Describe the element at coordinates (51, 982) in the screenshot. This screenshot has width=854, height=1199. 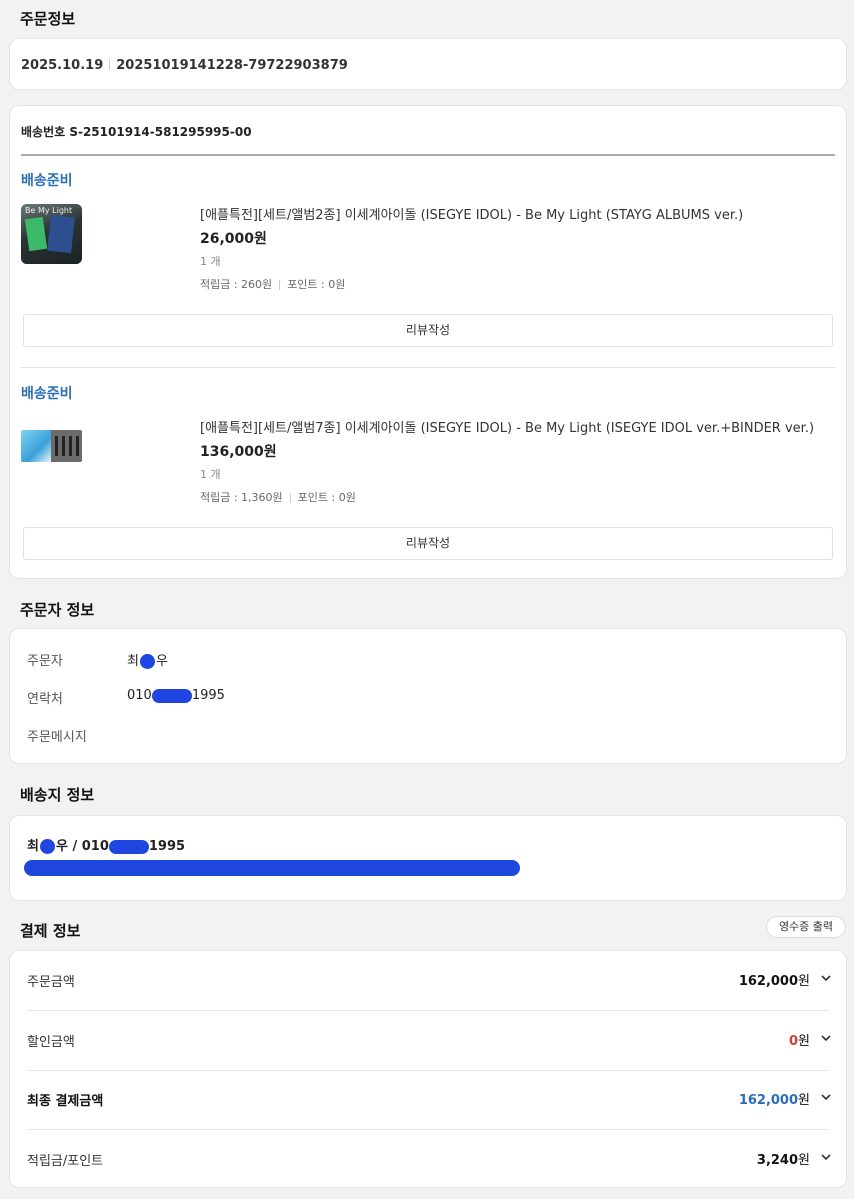
I see `payment-row-label: 주문금액` at that location.